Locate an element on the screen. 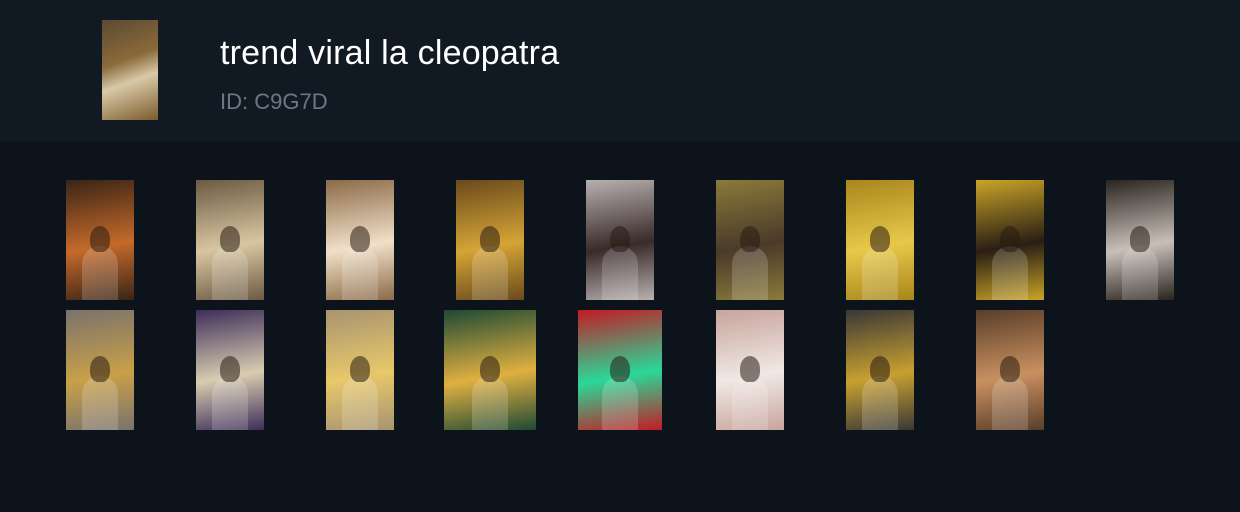 Image resolution: width=1240 pixels, height=512 pixels. collection-id: ID: C9G7D is located at coordinates (274, 101).